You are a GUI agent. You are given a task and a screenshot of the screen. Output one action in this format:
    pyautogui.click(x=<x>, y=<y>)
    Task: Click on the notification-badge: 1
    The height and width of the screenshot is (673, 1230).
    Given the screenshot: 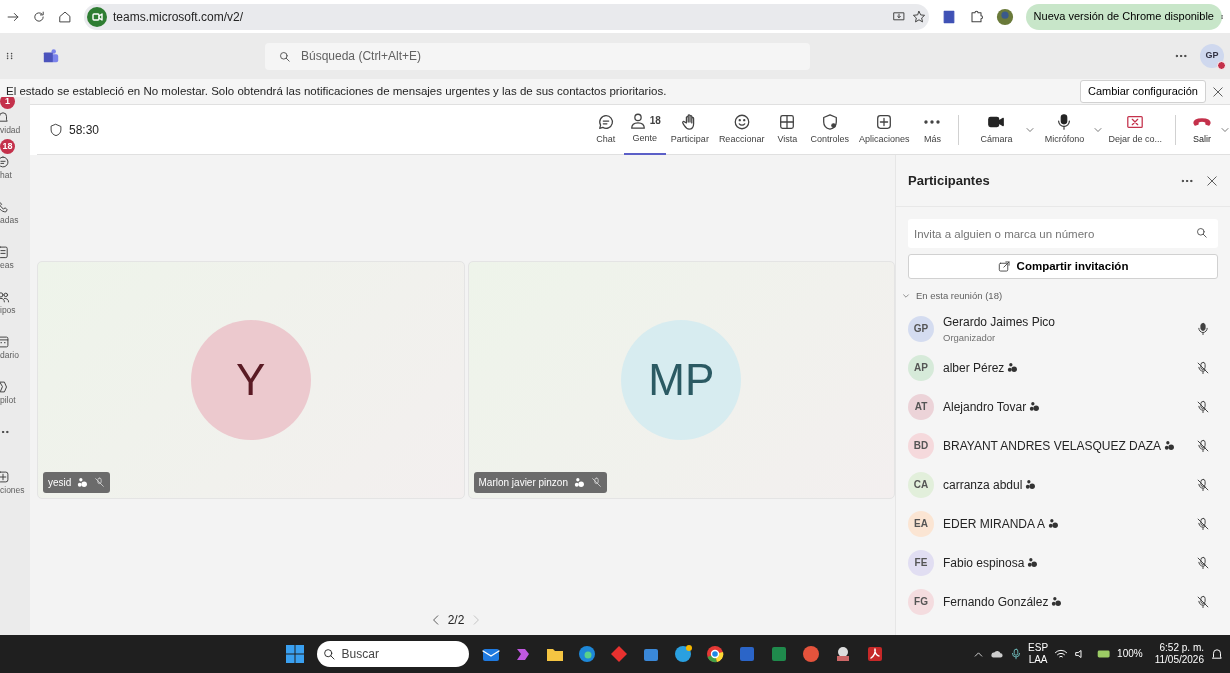 What is the action you would take?
    pyautogui.click(x=7, y=103)
    